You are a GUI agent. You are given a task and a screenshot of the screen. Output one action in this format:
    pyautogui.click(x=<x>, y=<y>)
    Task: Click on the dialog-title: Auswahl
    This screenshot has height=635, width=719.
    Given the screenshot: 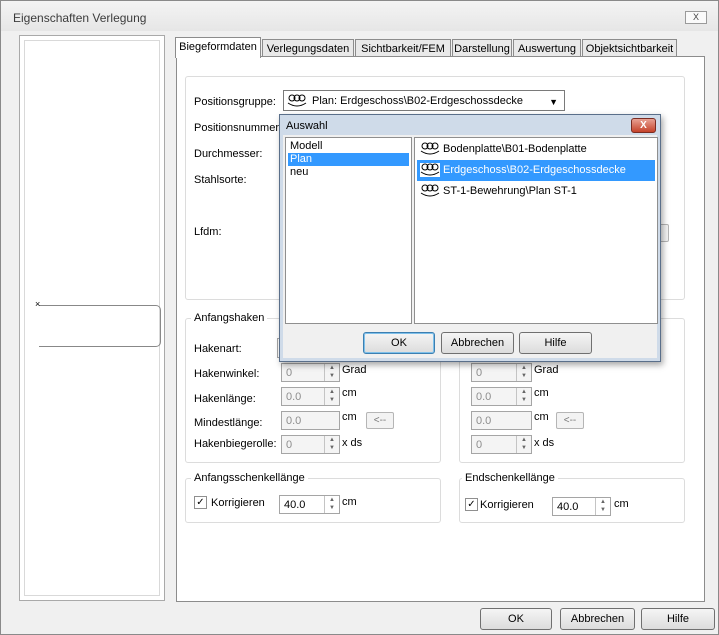 What is the action you would take?
    pyautogui.click(x=307, y=126)
    